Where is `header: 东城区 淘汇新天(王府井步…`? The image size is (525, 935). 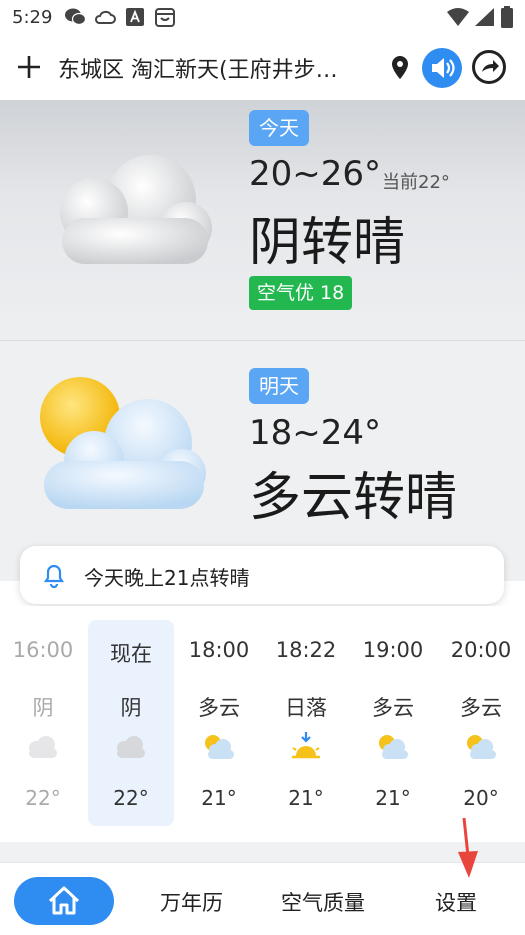
header: 东城区 淘汇新天(王府井步… is located at coordinates (262, 68).